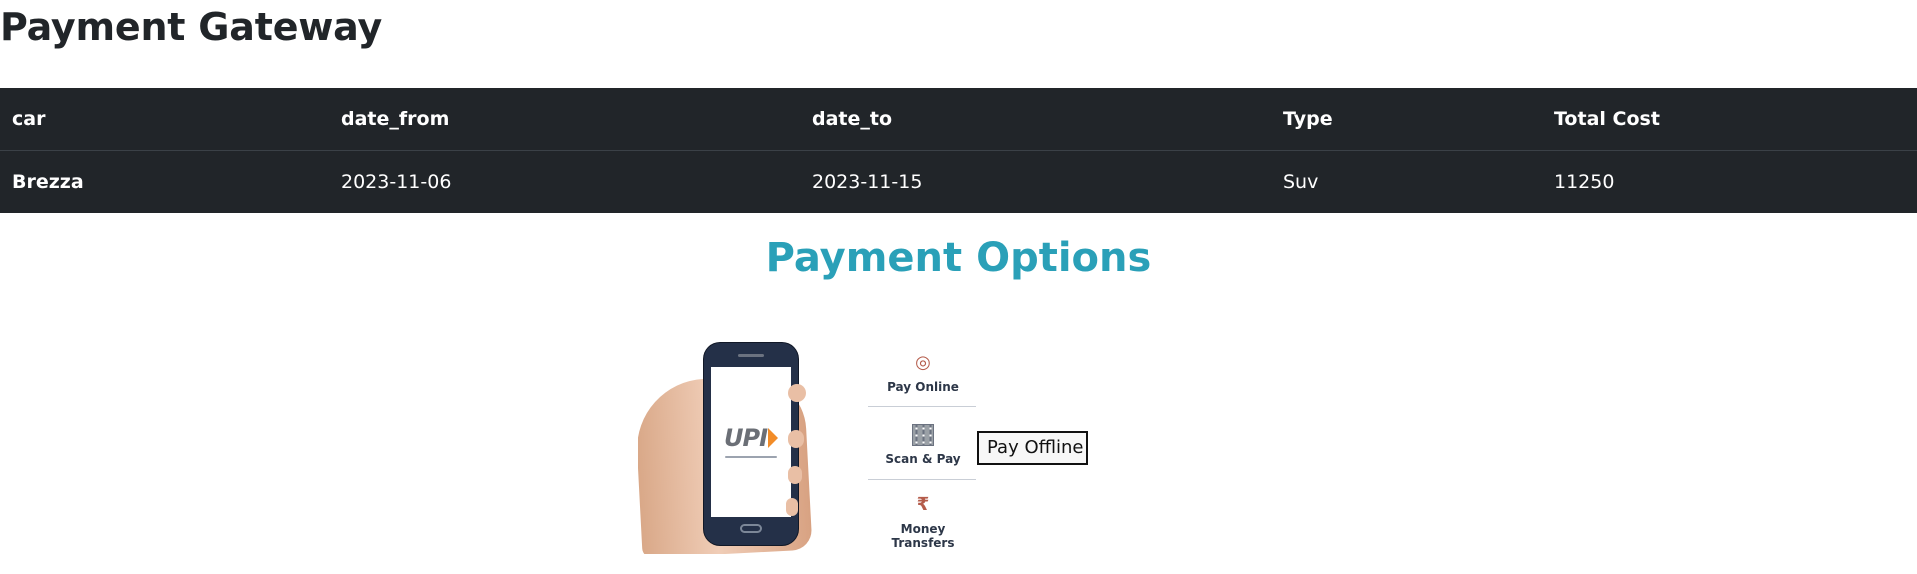  What do you see at coordinates (745, 438) in the screenshot?
I see `upi-logo-text: UPI` at bounding box center [745, 438].